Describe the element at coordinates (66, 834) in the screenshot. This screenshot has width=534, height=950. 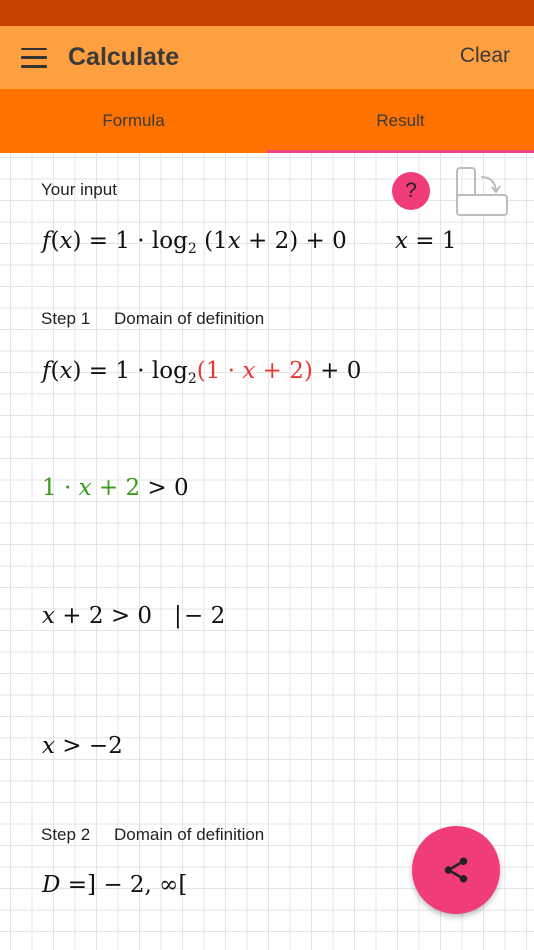
I see `step-2-number: Step 2` at that location.